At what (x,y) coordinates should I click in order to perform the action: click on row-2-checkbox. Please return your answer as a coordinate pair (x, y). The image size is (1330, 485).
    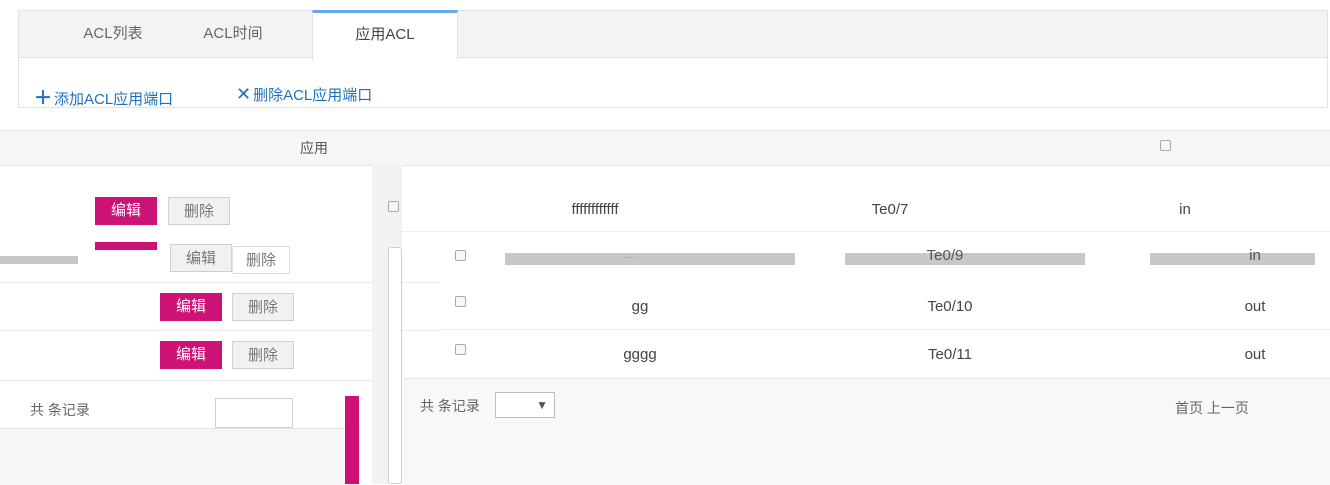
    Looking at the image, I should click on (460, 255).